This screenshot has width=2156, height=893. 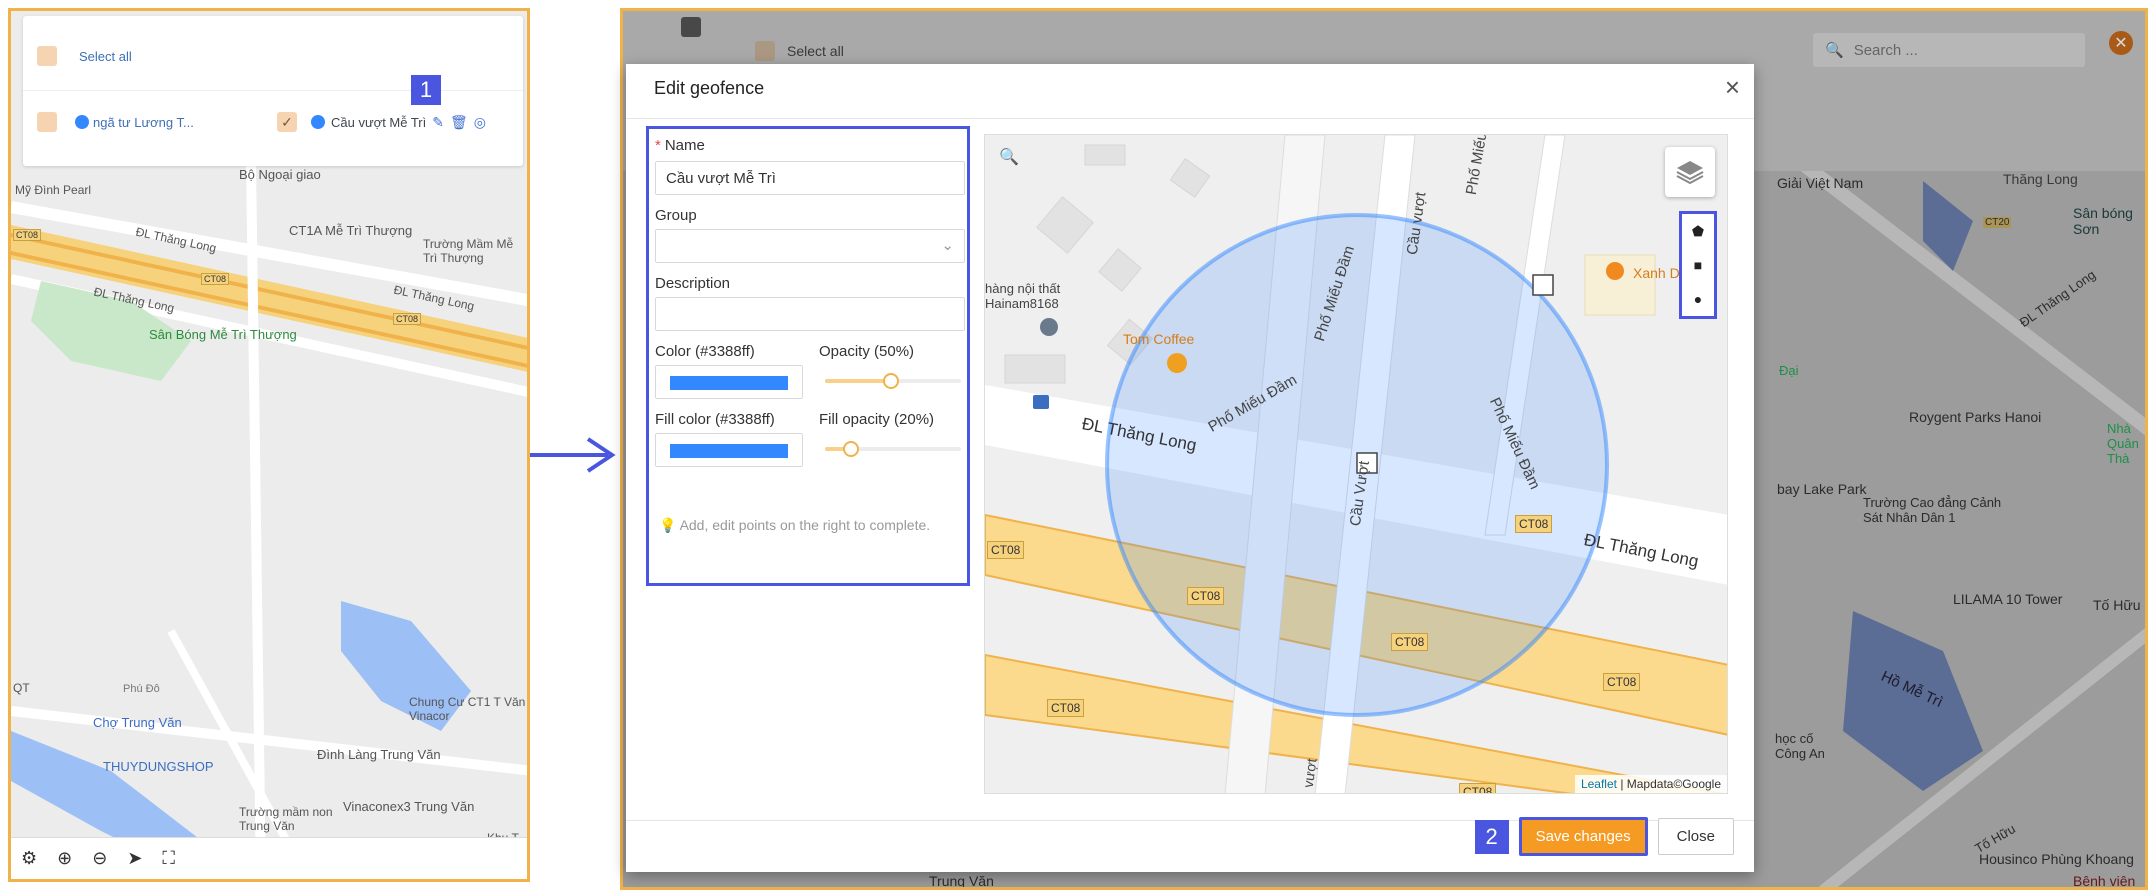 What do you see at coordinates (351, 230) in the screenshot?
I see `map-label: CT1A Mễ Trì Thượng` at bounding box center [351, 230].